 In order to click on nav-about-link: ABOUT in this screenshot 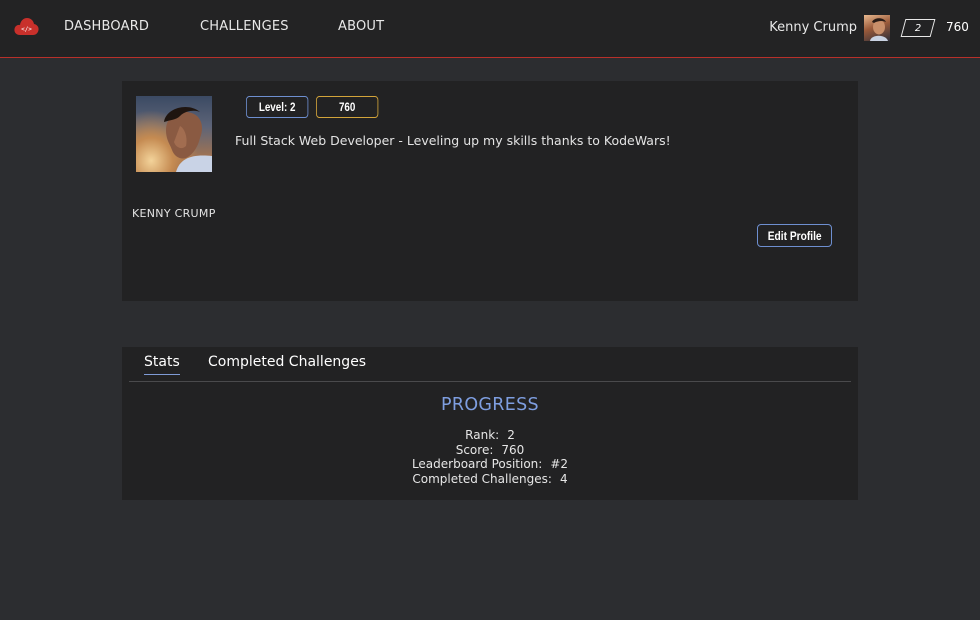, I will do `click(361, 26)`.